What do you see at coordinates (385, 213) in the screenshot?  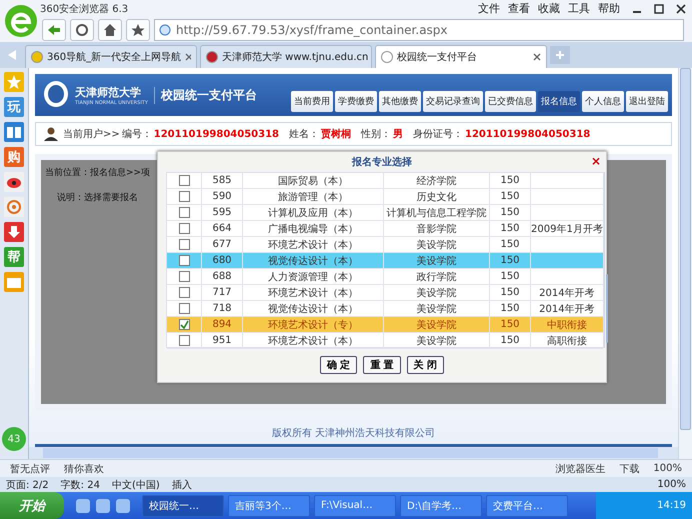 I see `table-row: 595 计算机及应用（本） 计算机与信息工程学院 150` at bounding box center [385, 213].